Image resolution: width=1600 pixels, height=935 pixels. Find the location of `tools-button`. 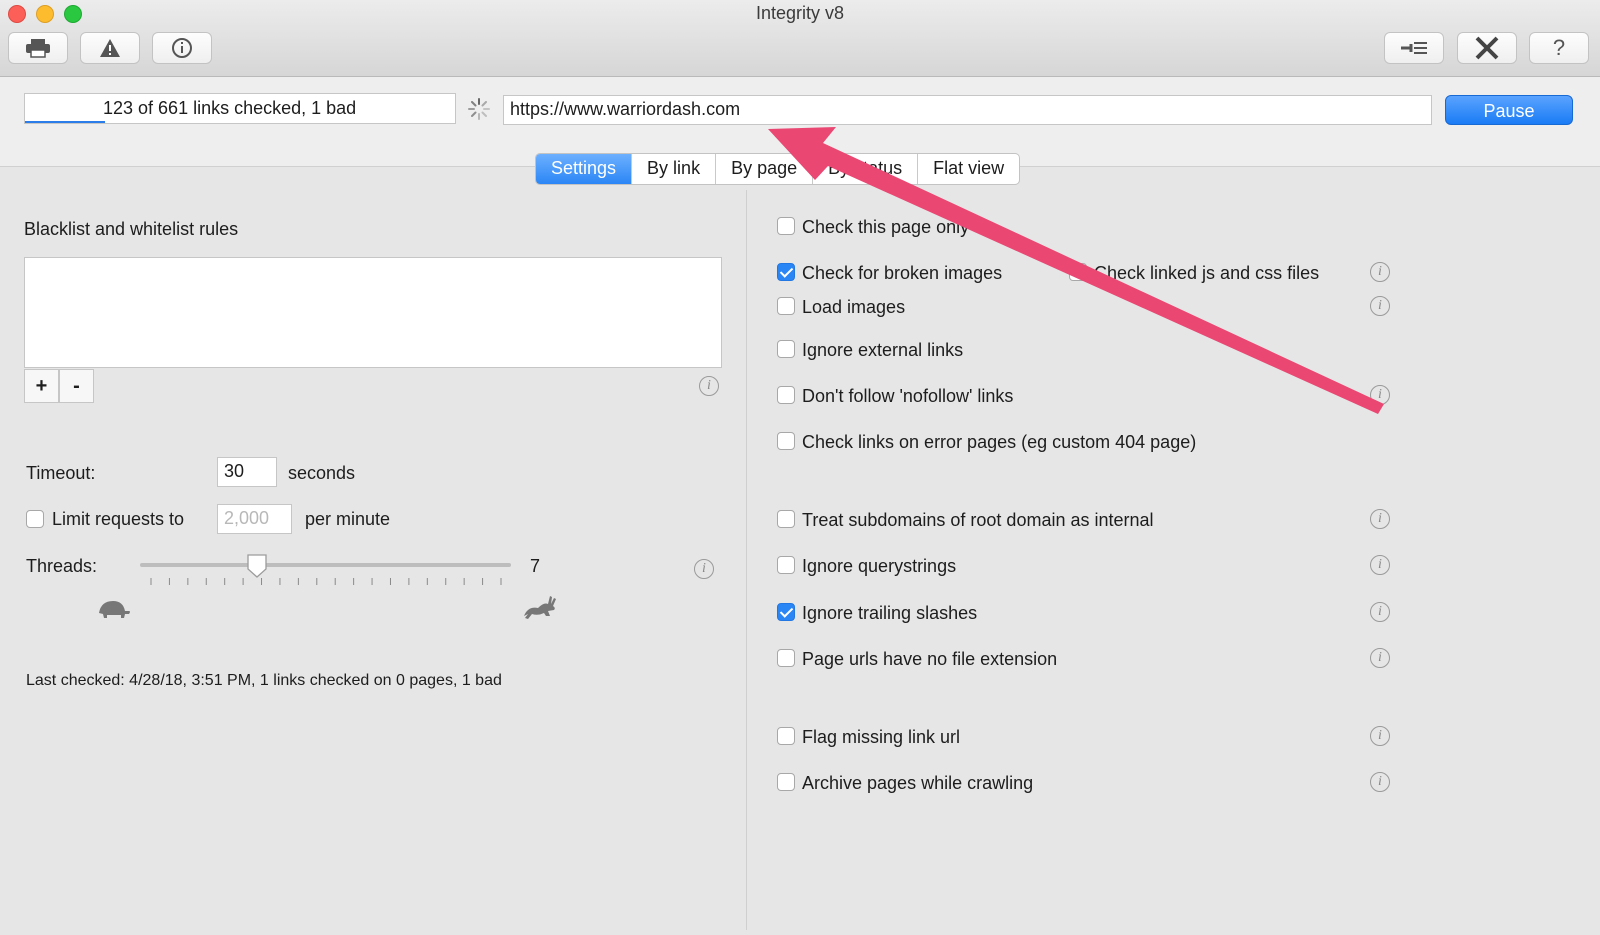

tools-button is located at coordinates (1487, 48).